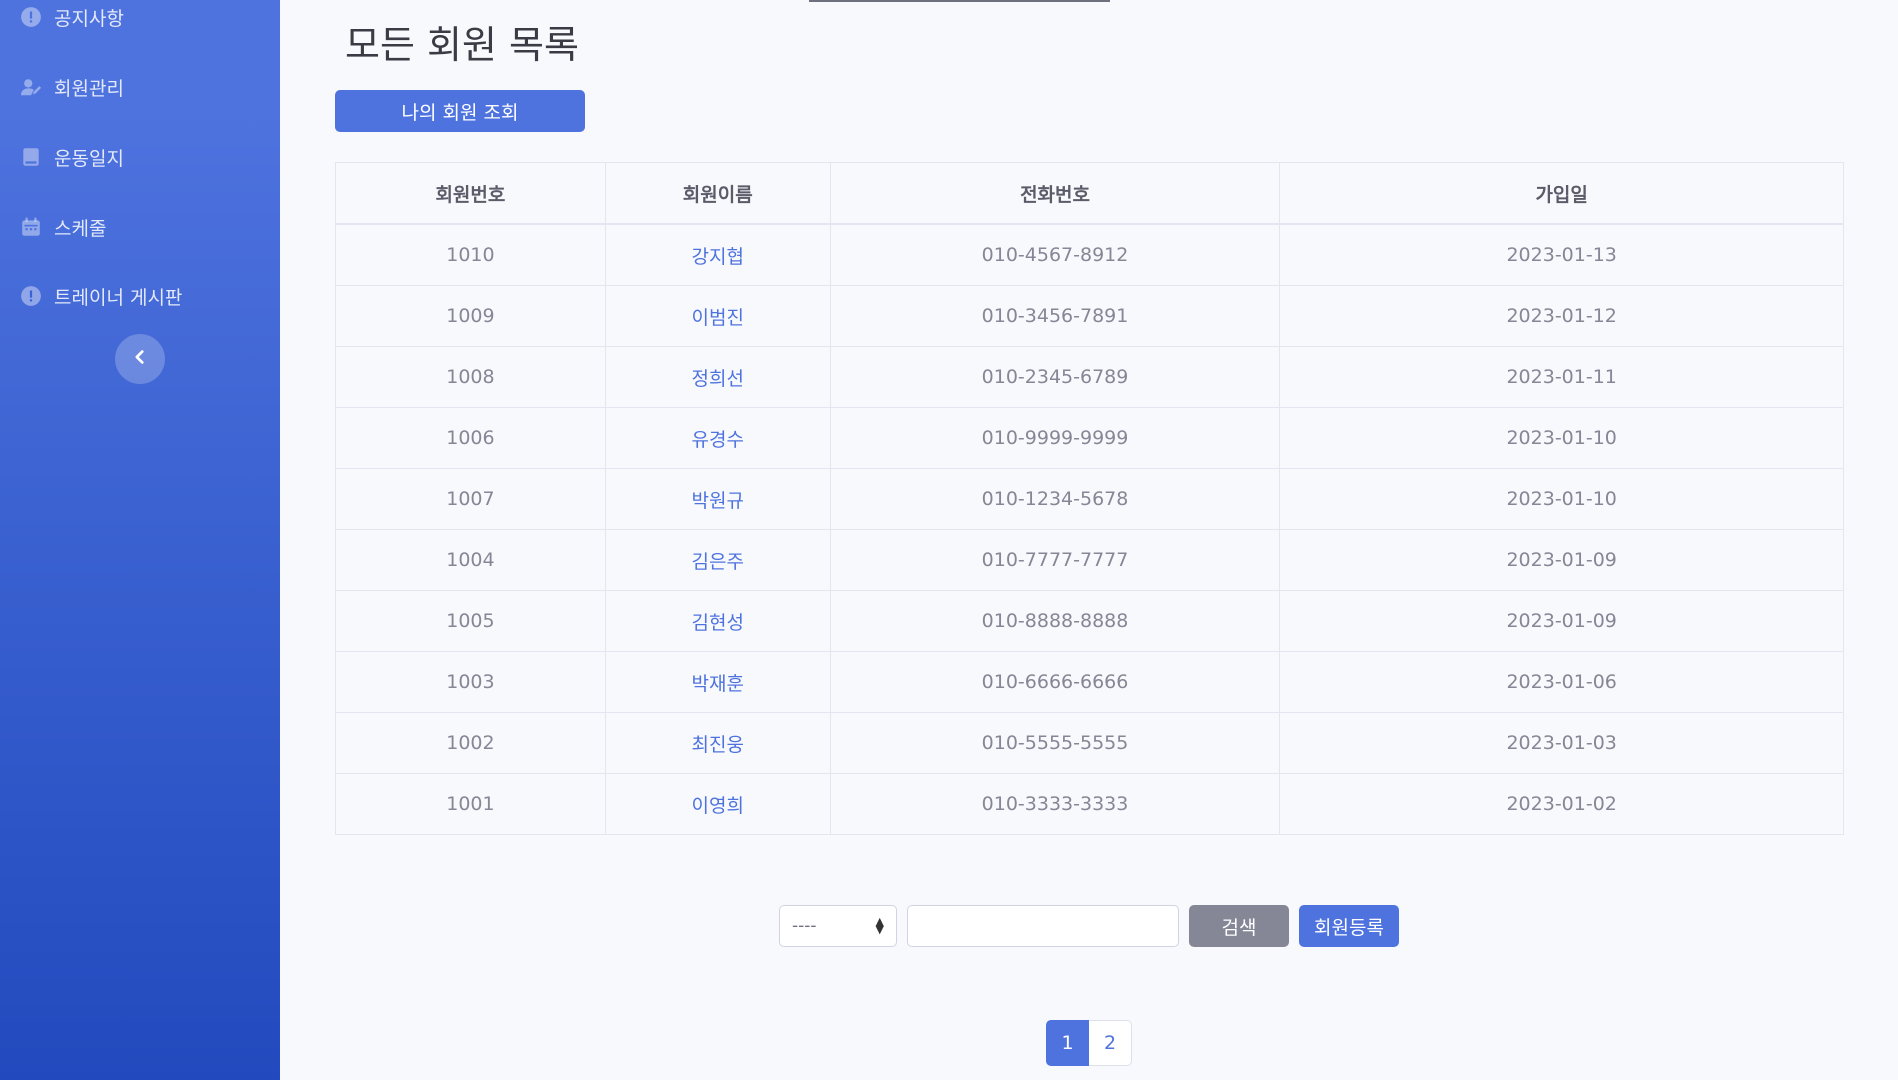 The image size is (1898, 1080). What do you see at coordinates (804, 926) in the screenshot?
I see `select-value: ----` at bounding box center [804, 926].